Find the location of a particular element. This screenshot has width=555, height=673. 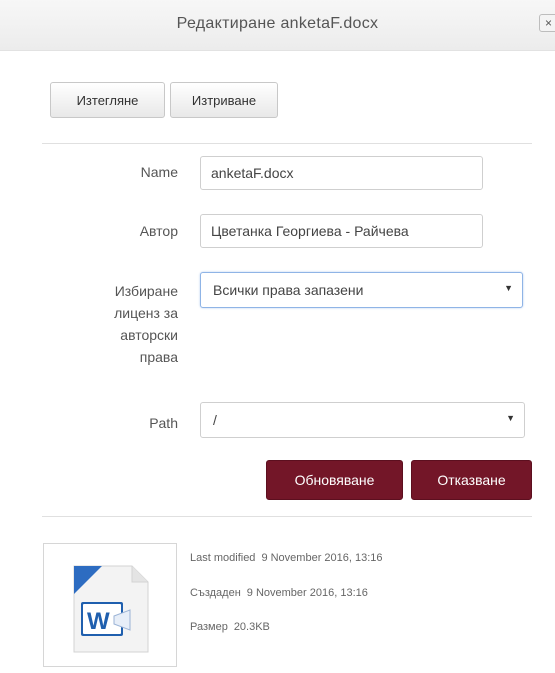

license-label: Избиране лиценз за авторски права is located at coordinates (146, 324).